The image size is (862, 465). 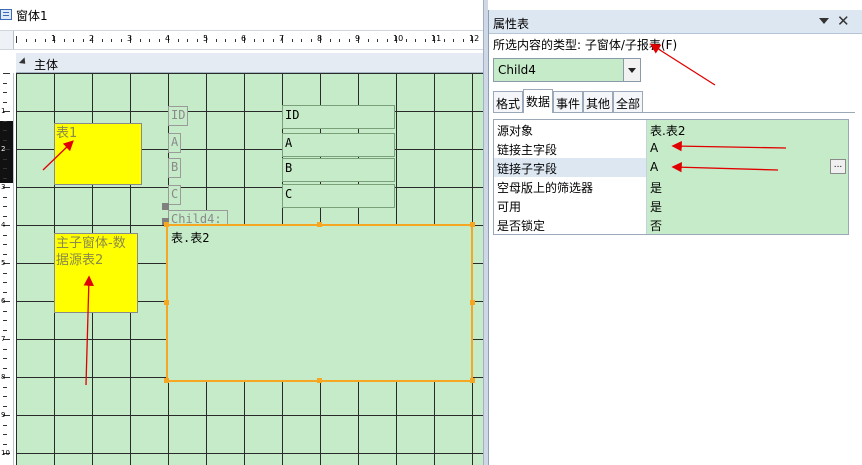 What do you see at coordinates (174, 195) in the screenshot?
I see `label-c: C` at bounding box center [174, 195].